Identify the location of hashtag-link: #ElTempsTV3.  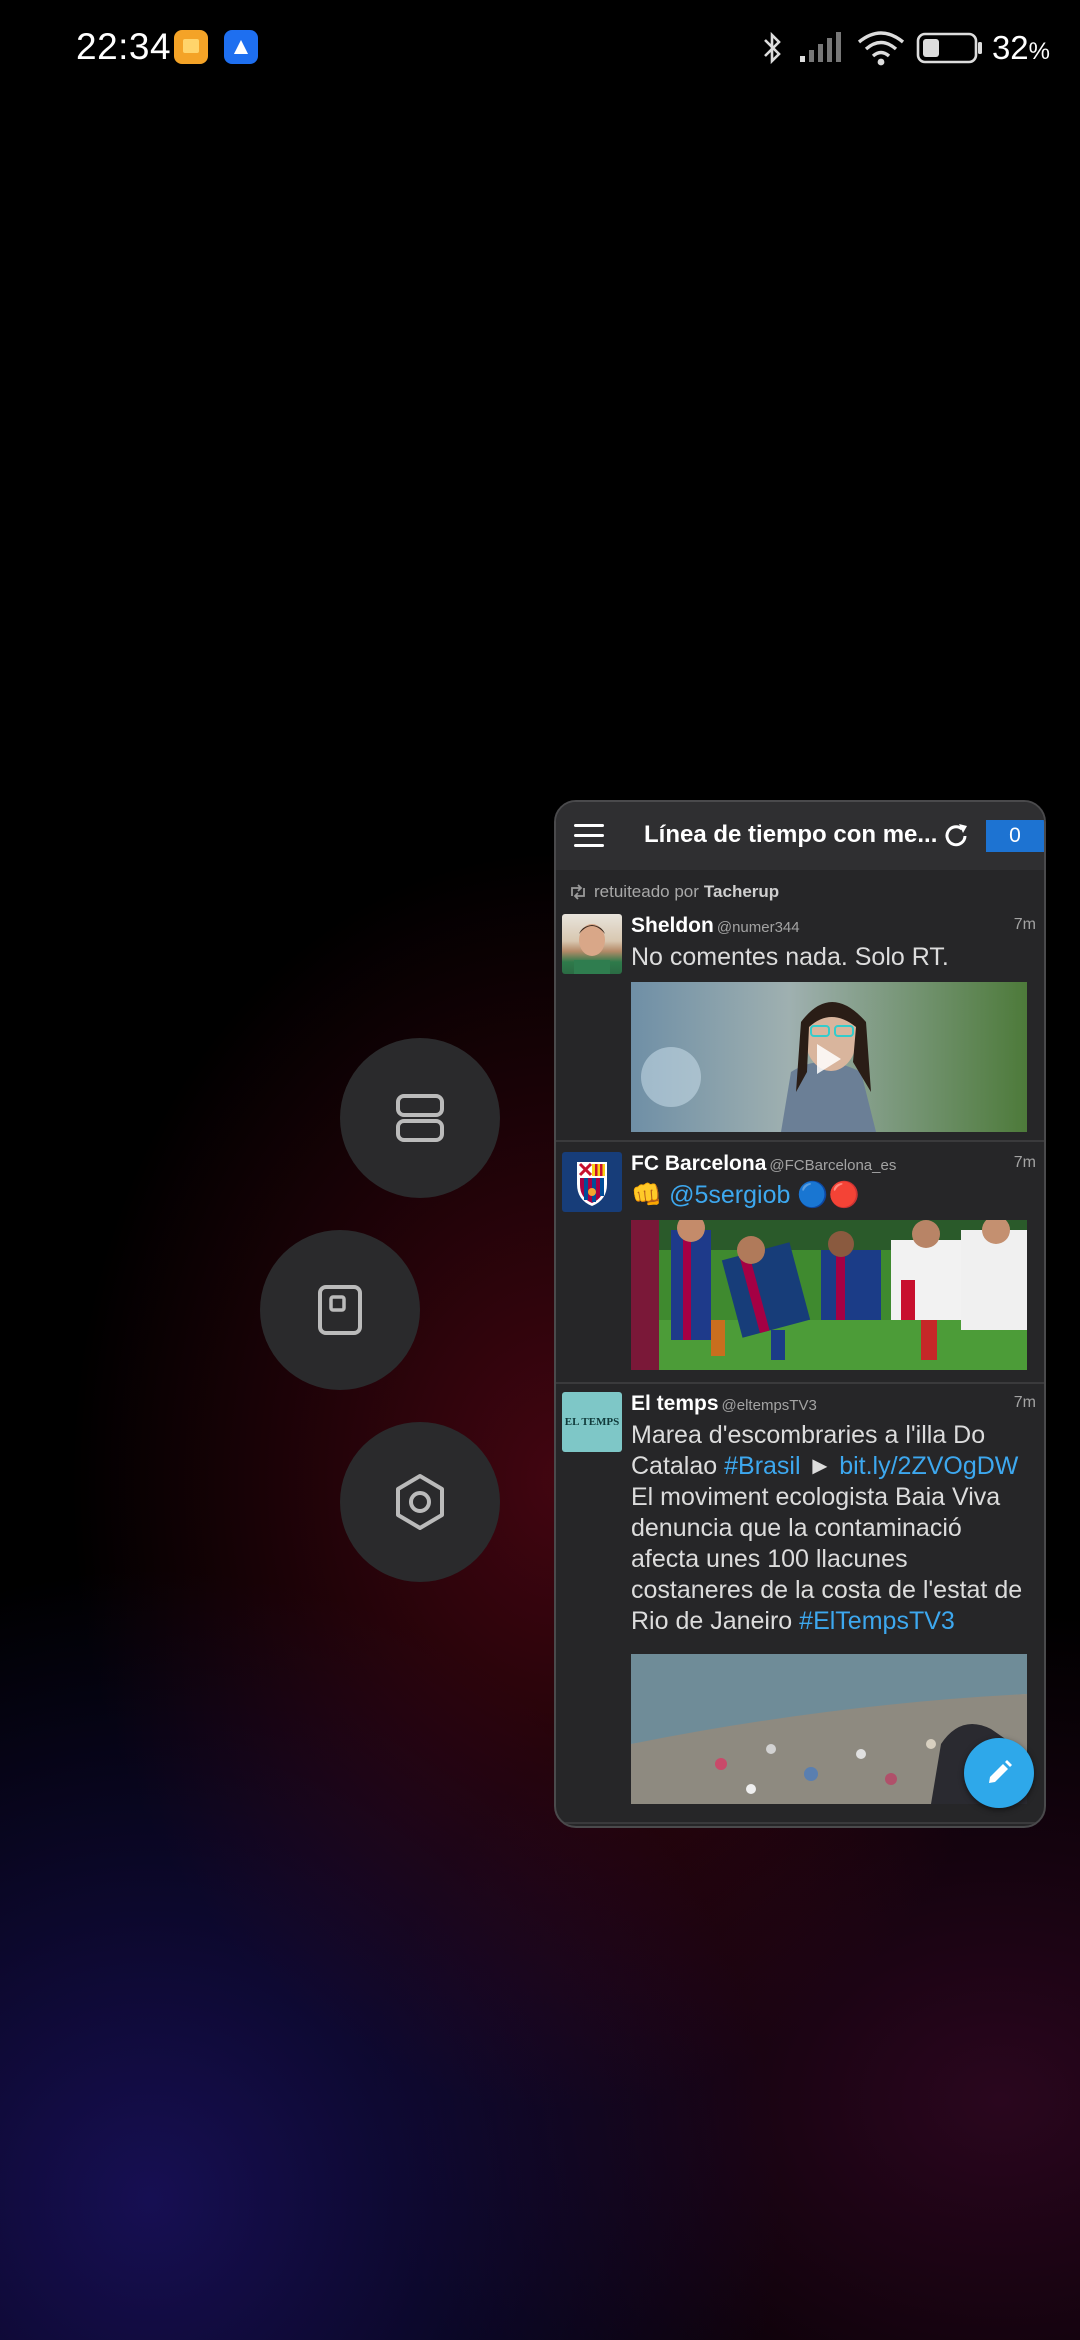
(877, 1621).